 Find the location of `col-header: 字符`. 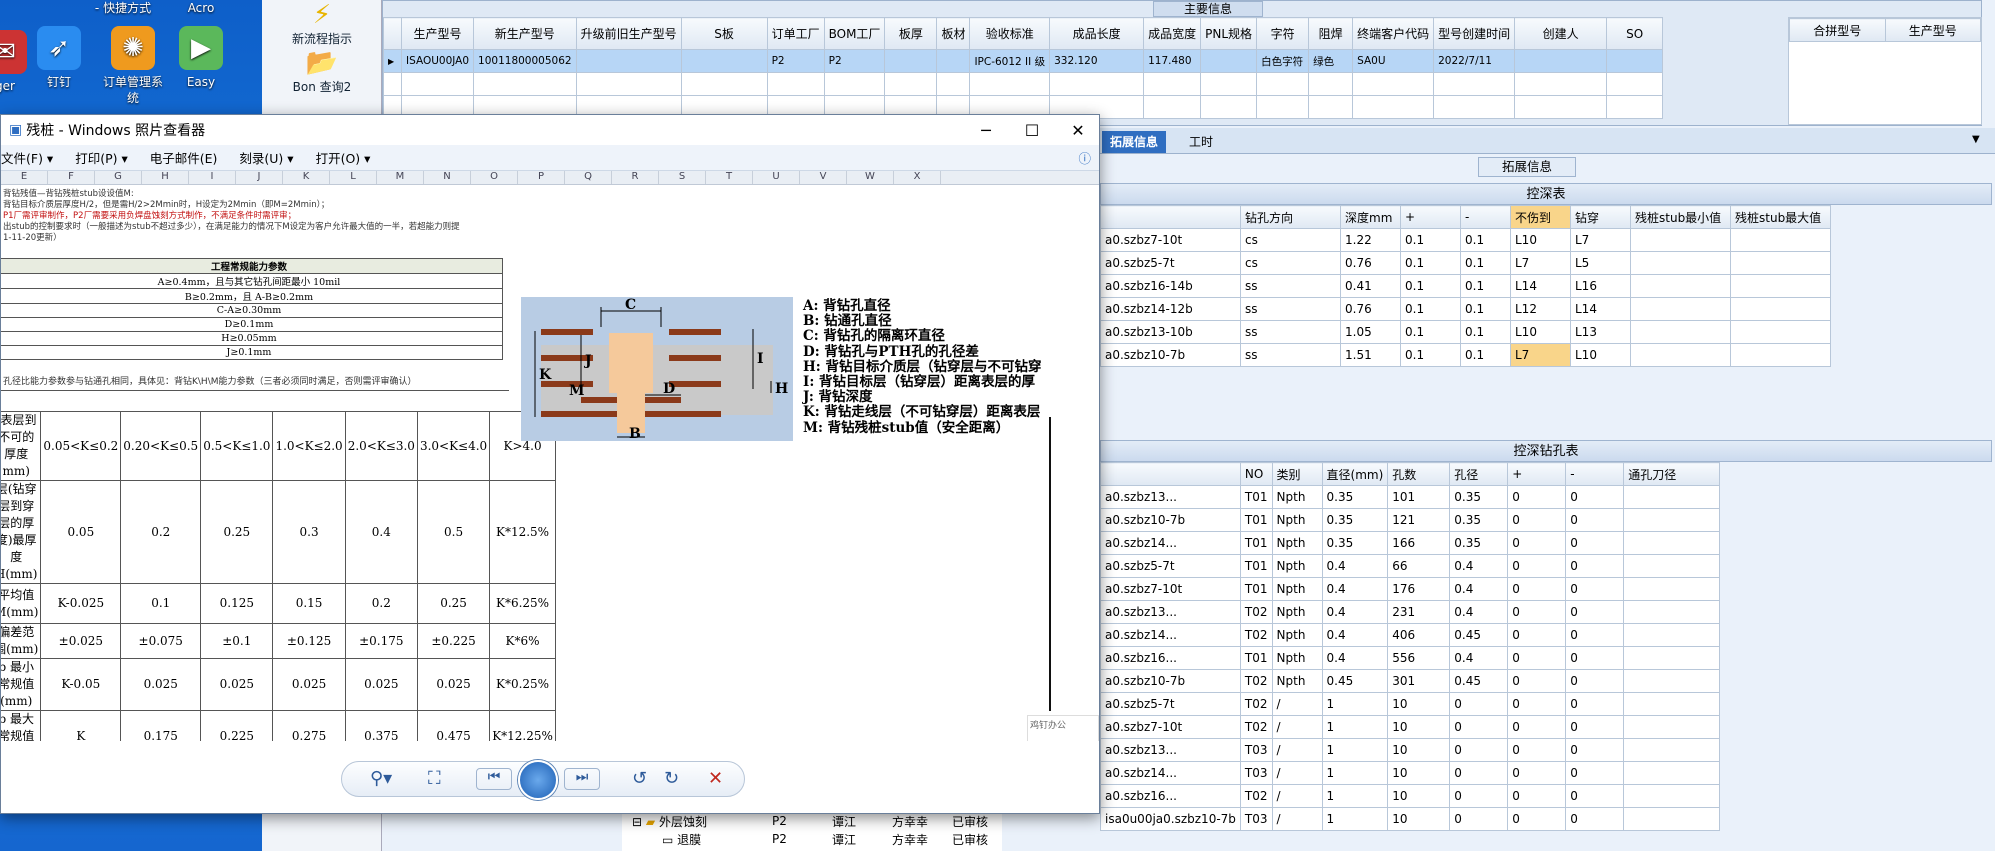

col-header: 字符 is located at coordinates (1283, 33).